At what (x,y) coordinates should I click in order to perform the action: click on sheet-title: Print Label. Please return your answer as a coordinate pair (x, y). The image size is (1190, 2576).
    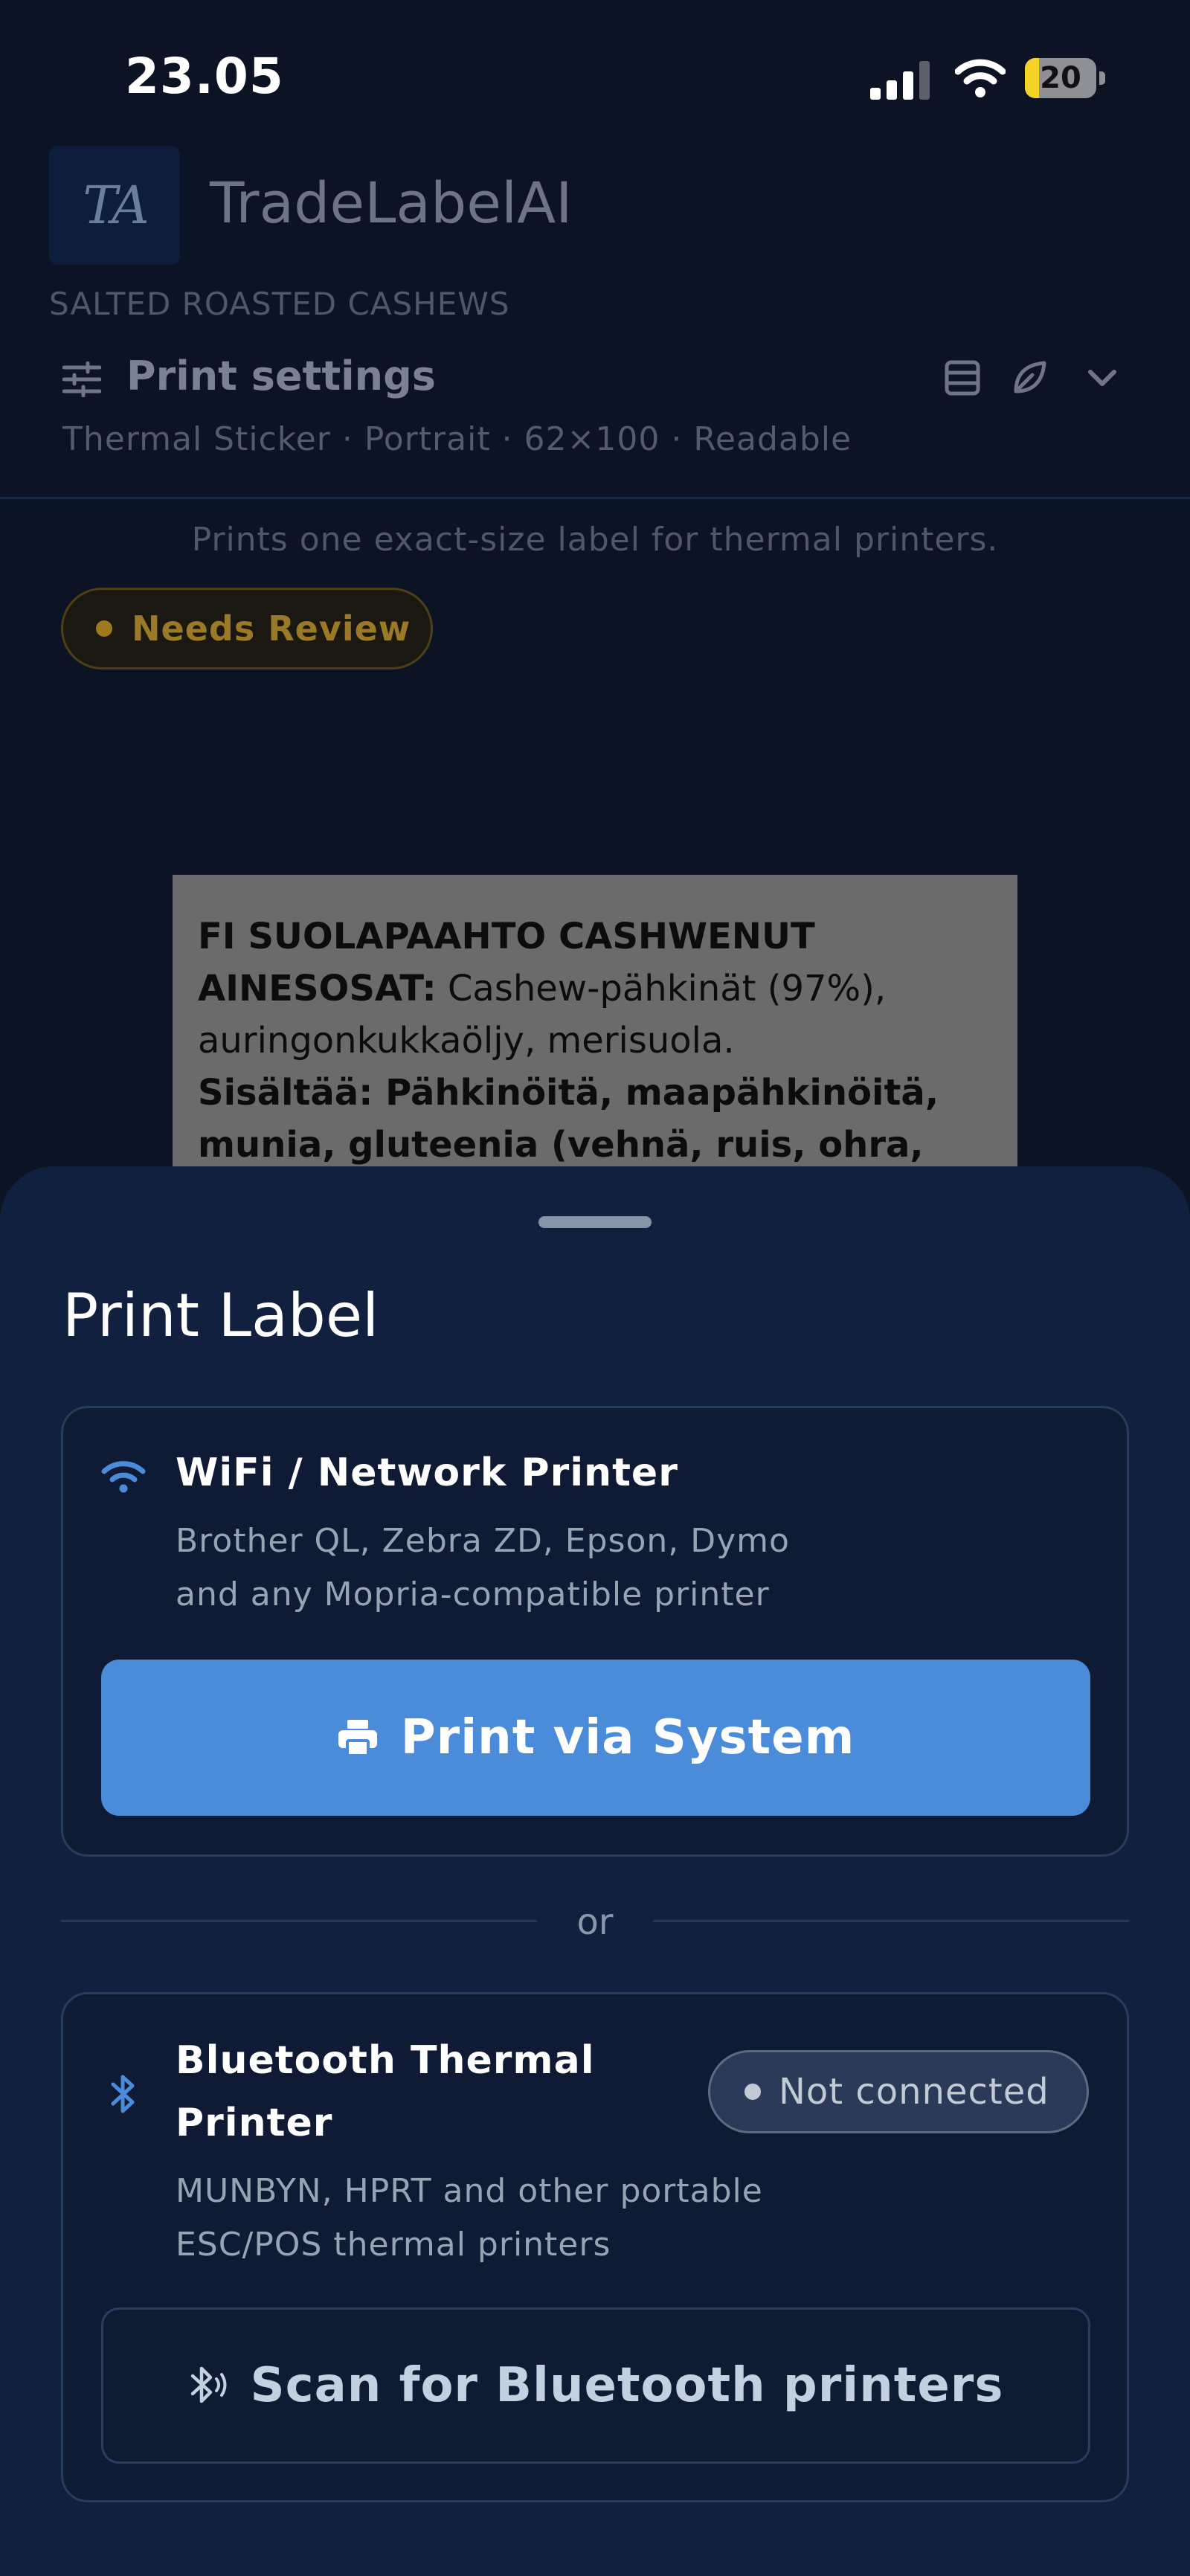
    Looking at the image, I should click on (221, 1315).